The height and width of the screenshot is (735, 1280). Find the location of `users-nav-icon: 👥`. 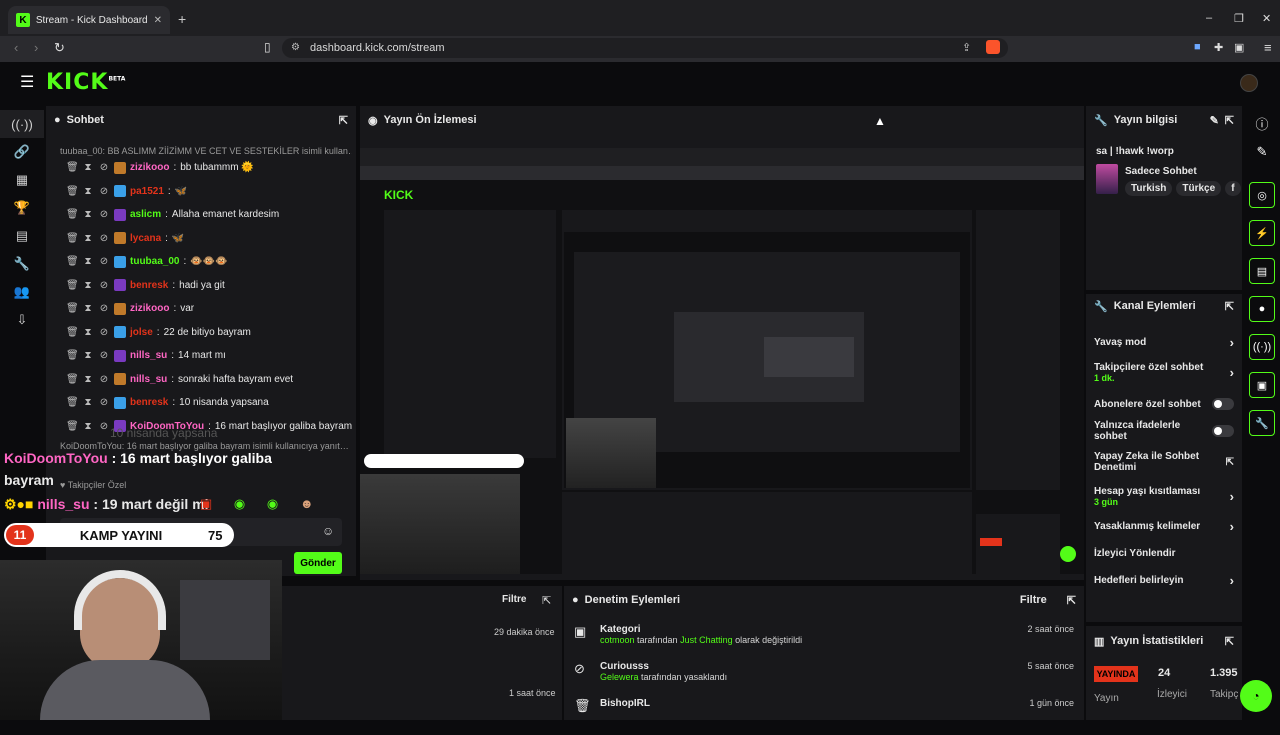

users-nav-icon: 👥 is located at coordinates (22, 292).